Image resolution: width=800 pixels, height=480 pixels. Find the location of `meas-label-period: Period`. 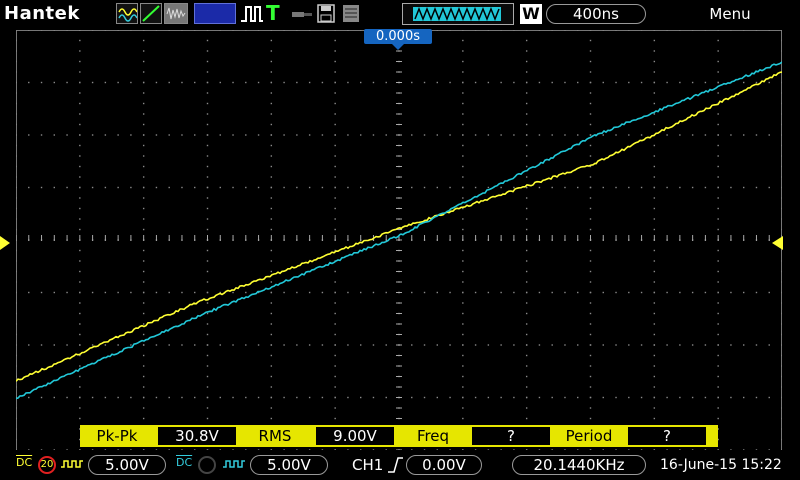

meas-label-period: Period is located at coordinates (589, 436).